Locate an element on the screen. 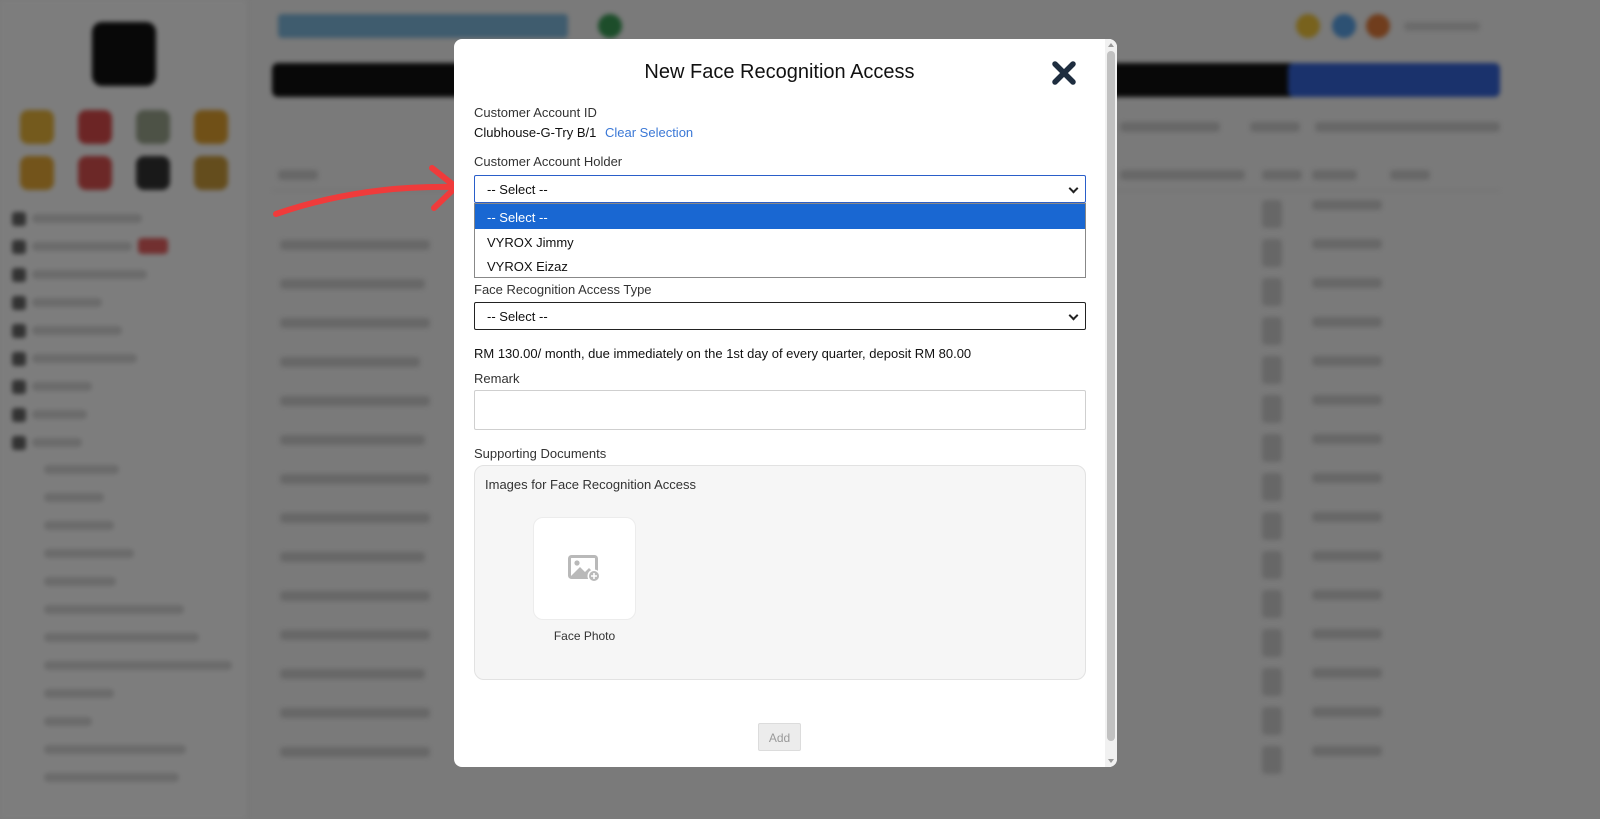  modal-scrollbar is located at coordinates (1111, 403).